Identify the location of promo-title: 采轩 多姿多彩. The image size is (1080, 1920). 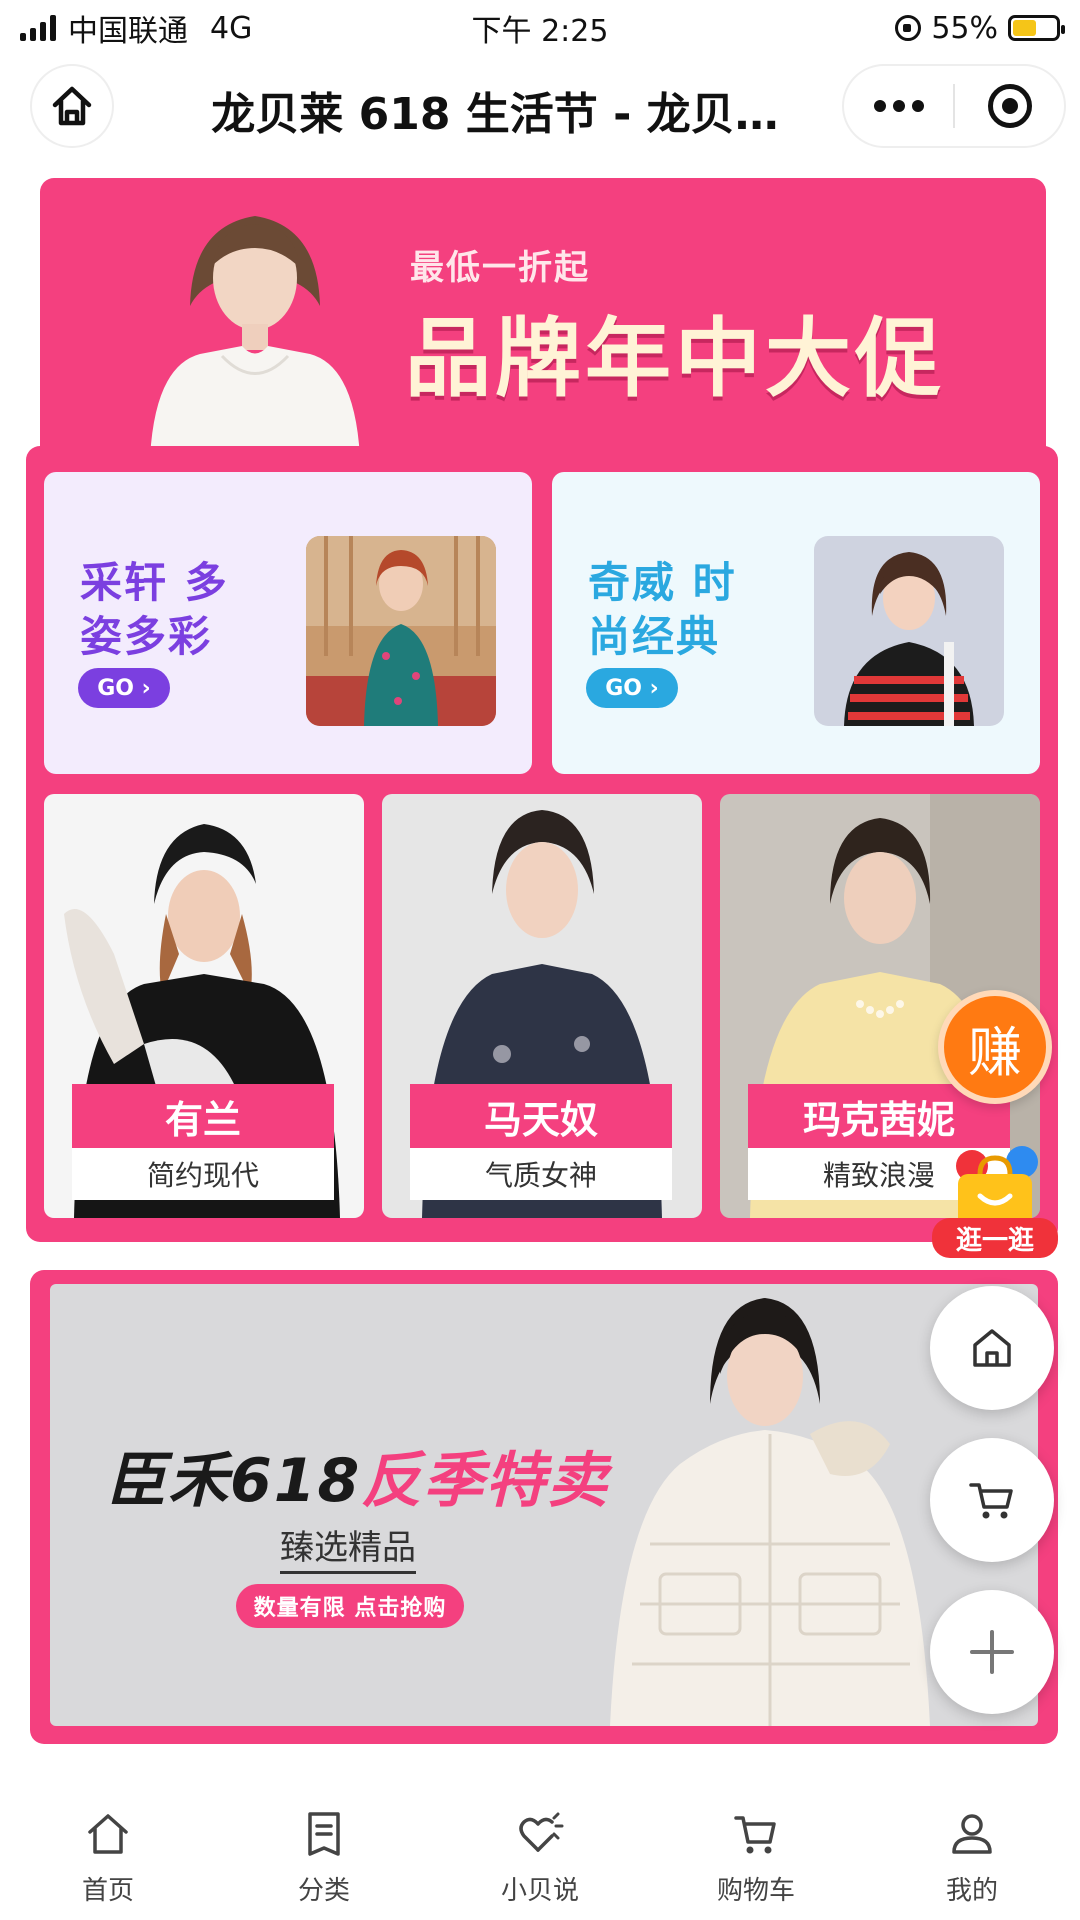
(154, 609).